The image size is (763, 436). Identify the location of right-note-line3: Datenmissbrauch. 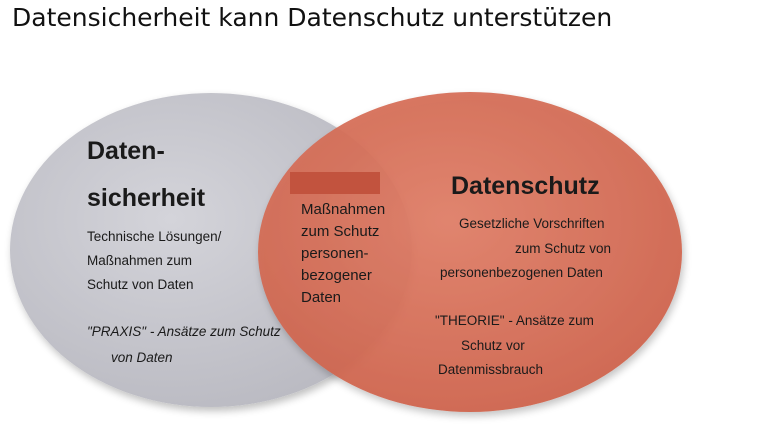
(491, 369).